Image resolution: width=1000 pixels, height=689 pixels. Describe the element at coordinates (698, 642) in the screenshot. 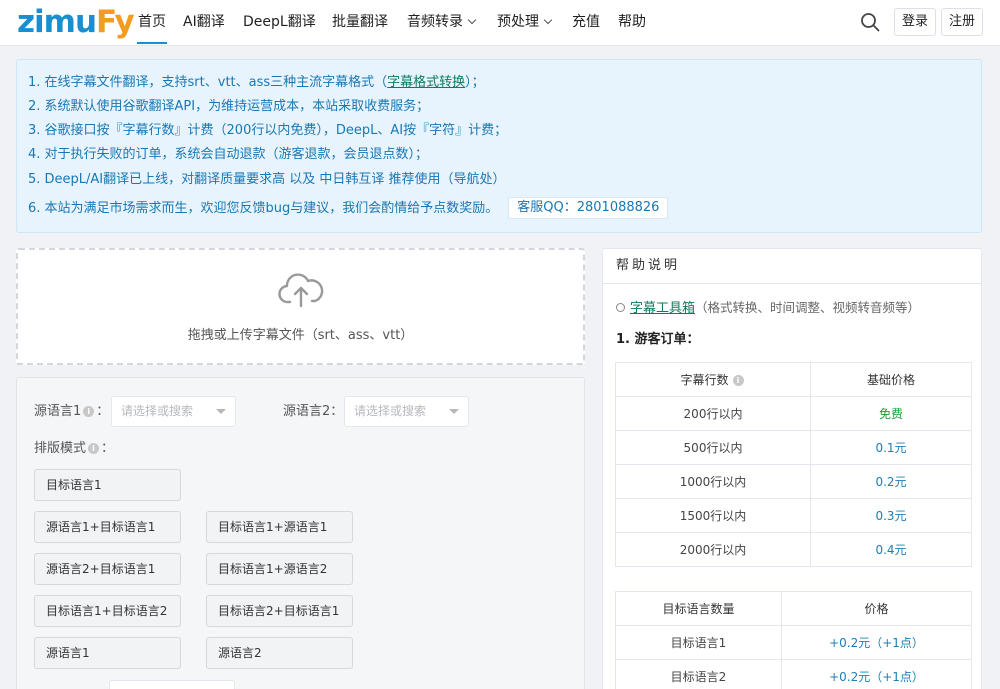

I see `table-cell: 目标语言1` at that location.